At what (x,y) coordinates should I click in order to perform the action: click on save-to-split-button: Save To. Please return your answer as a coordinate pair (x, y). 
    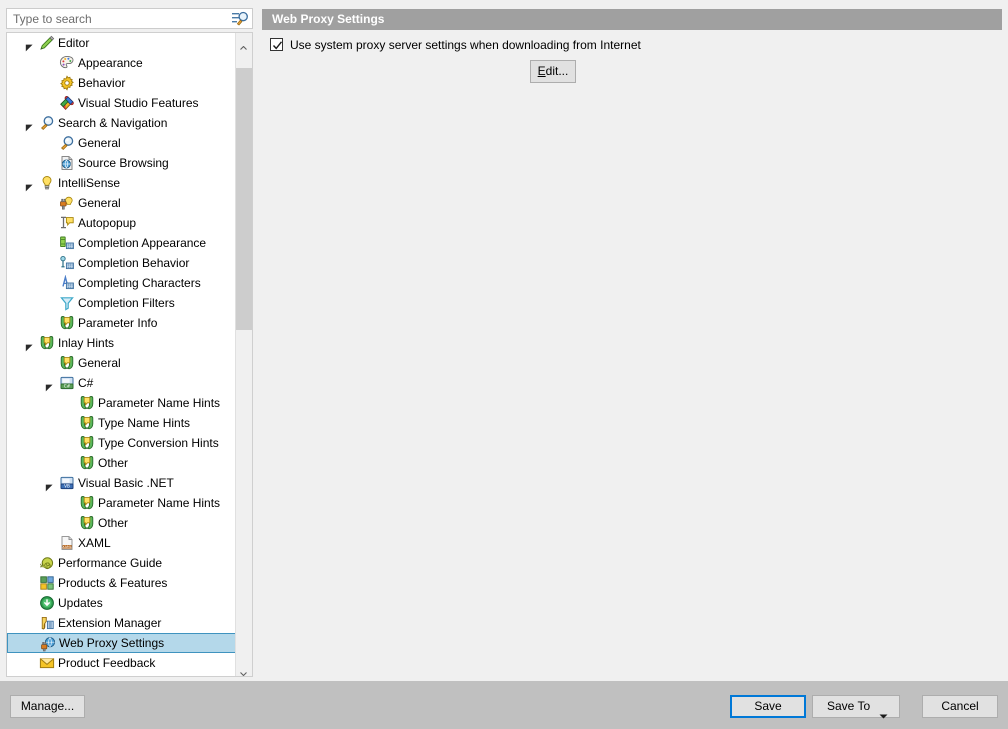
    Looking at the image, I should click on (856, 707).